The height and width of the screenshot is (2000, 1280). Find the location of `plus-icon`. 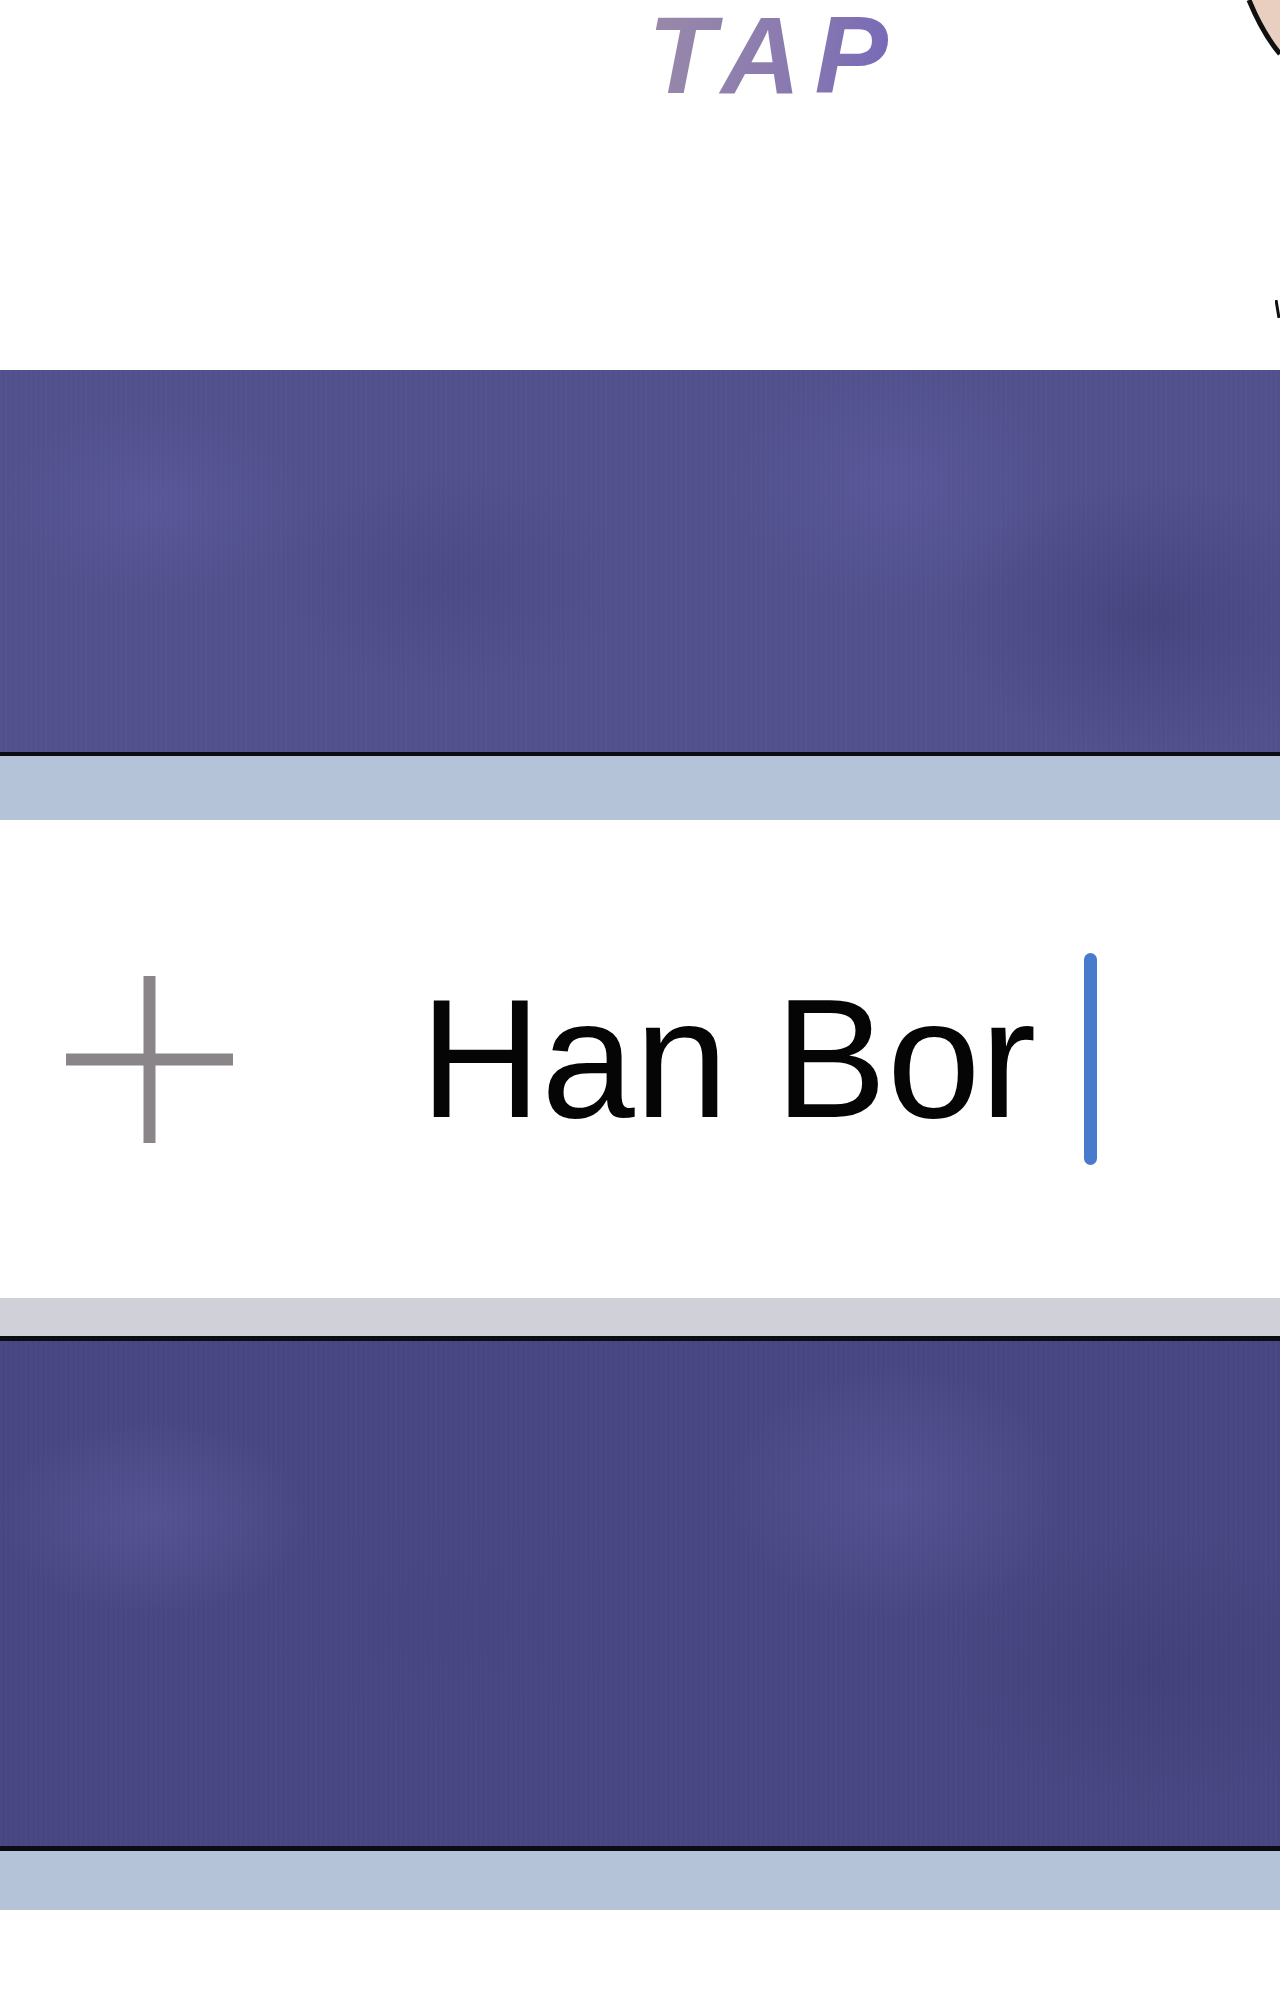

plus-icon is located at coordinates (149, 1059).